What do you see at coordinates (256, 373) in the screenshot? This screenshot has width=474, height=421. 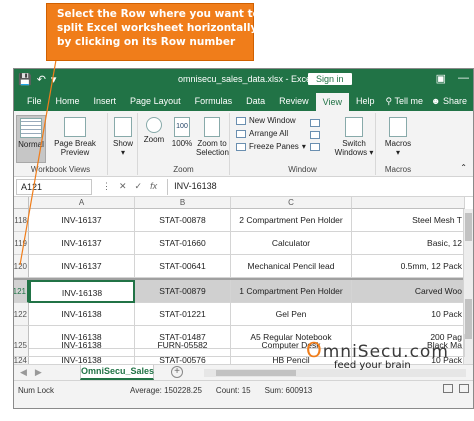 I see `horizontal-scroll-thumb` at bounding box center [256, 373].